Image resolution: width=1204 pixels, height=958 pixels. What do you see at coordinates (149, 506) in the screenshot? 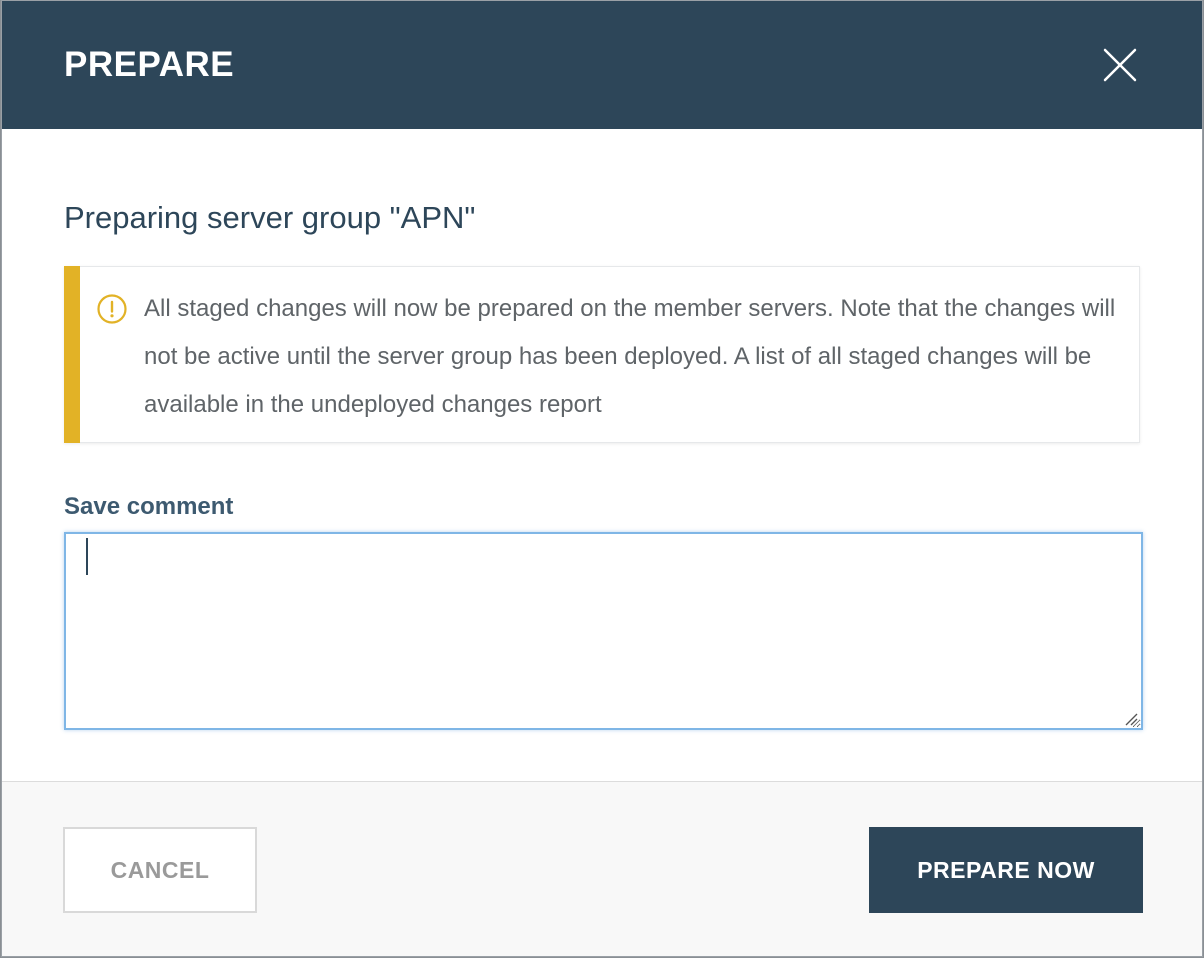
I see `save-comment-label: Save comment` at bounding box center [149, 506].